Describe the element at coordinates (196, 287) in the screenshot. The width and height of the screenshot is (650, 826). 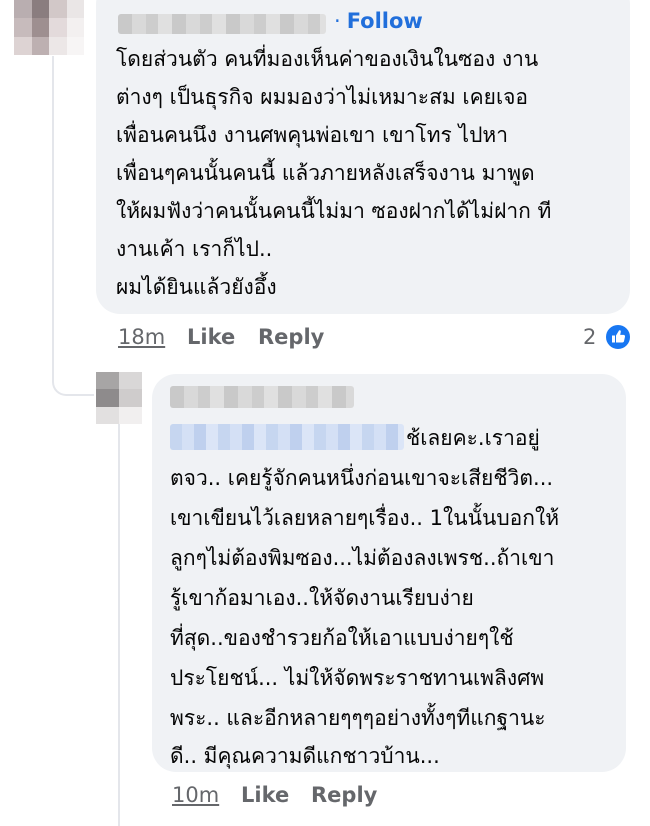
I see `comment-text-line: ผมได้ยินแล้วยังอึ้ง` at that location.